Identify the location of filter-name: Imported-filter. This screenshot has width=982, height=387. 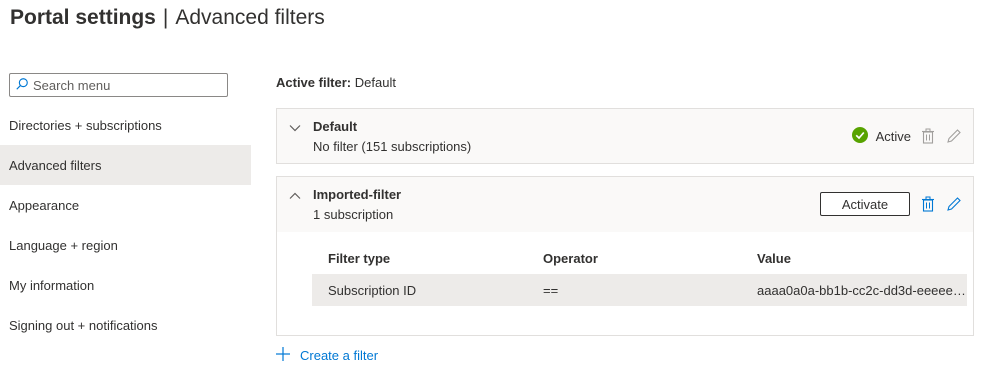
(357, 194).